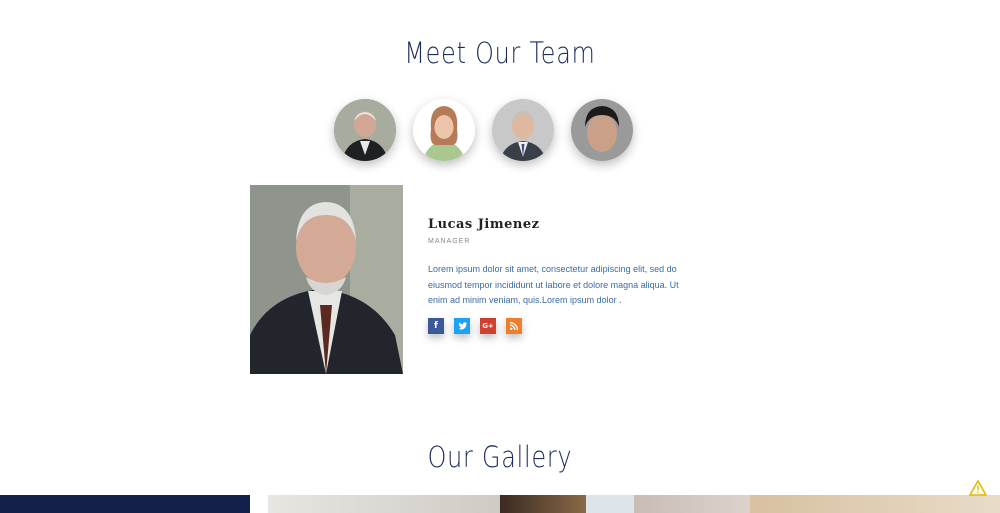 This screenshot has width=1000, height=513. Describe the element at coordinates (500, 457) in the screenshot. I see `gallery-title: Our Gallery` at that location.